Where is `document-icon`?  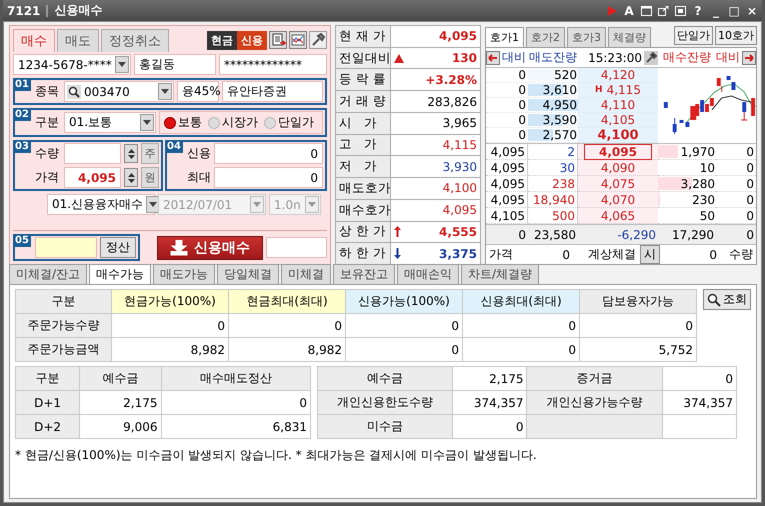
document-icon is located at coordinates (278, 40).